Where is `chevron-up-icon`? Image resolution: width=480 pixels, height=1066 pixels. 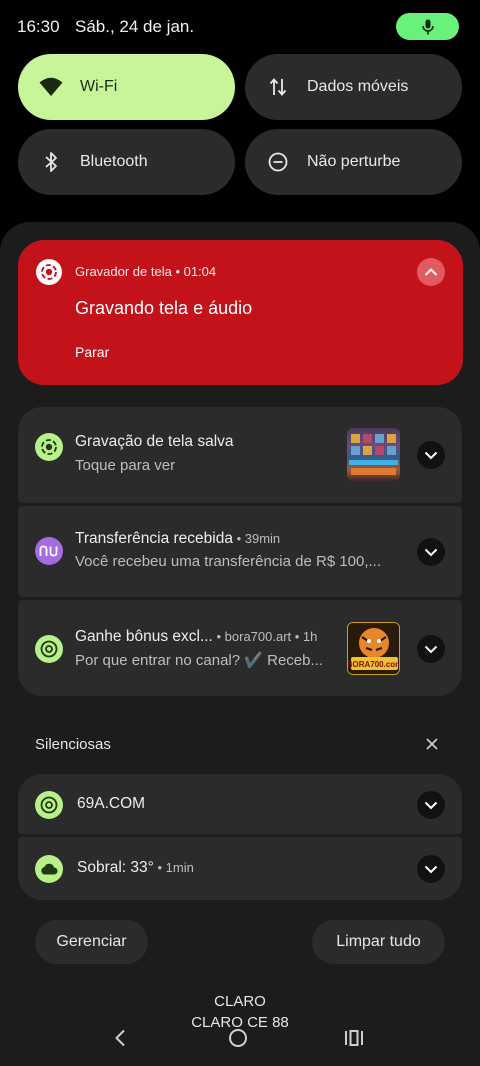
chevron-up-icon is located at coordinates (431, 272).